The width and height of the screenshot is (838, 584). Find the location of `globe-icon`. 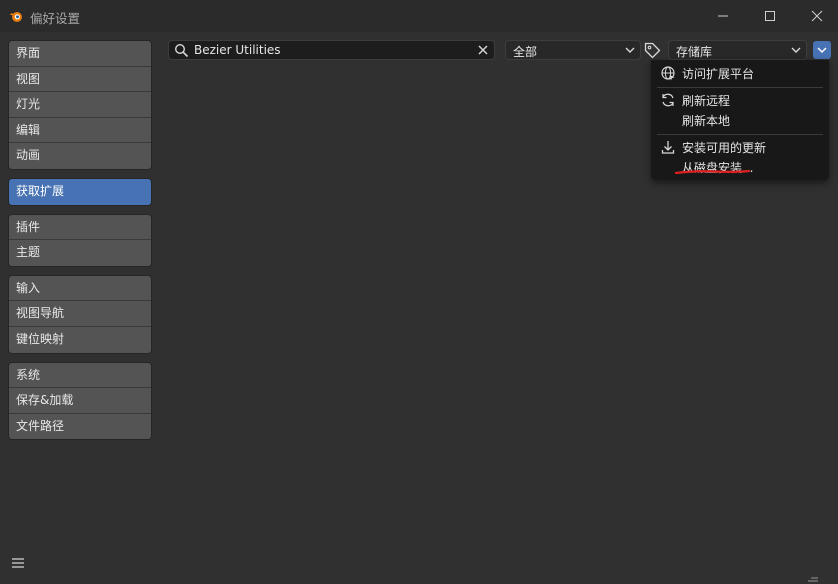

globe-icon is located at coordinates (668, 73).